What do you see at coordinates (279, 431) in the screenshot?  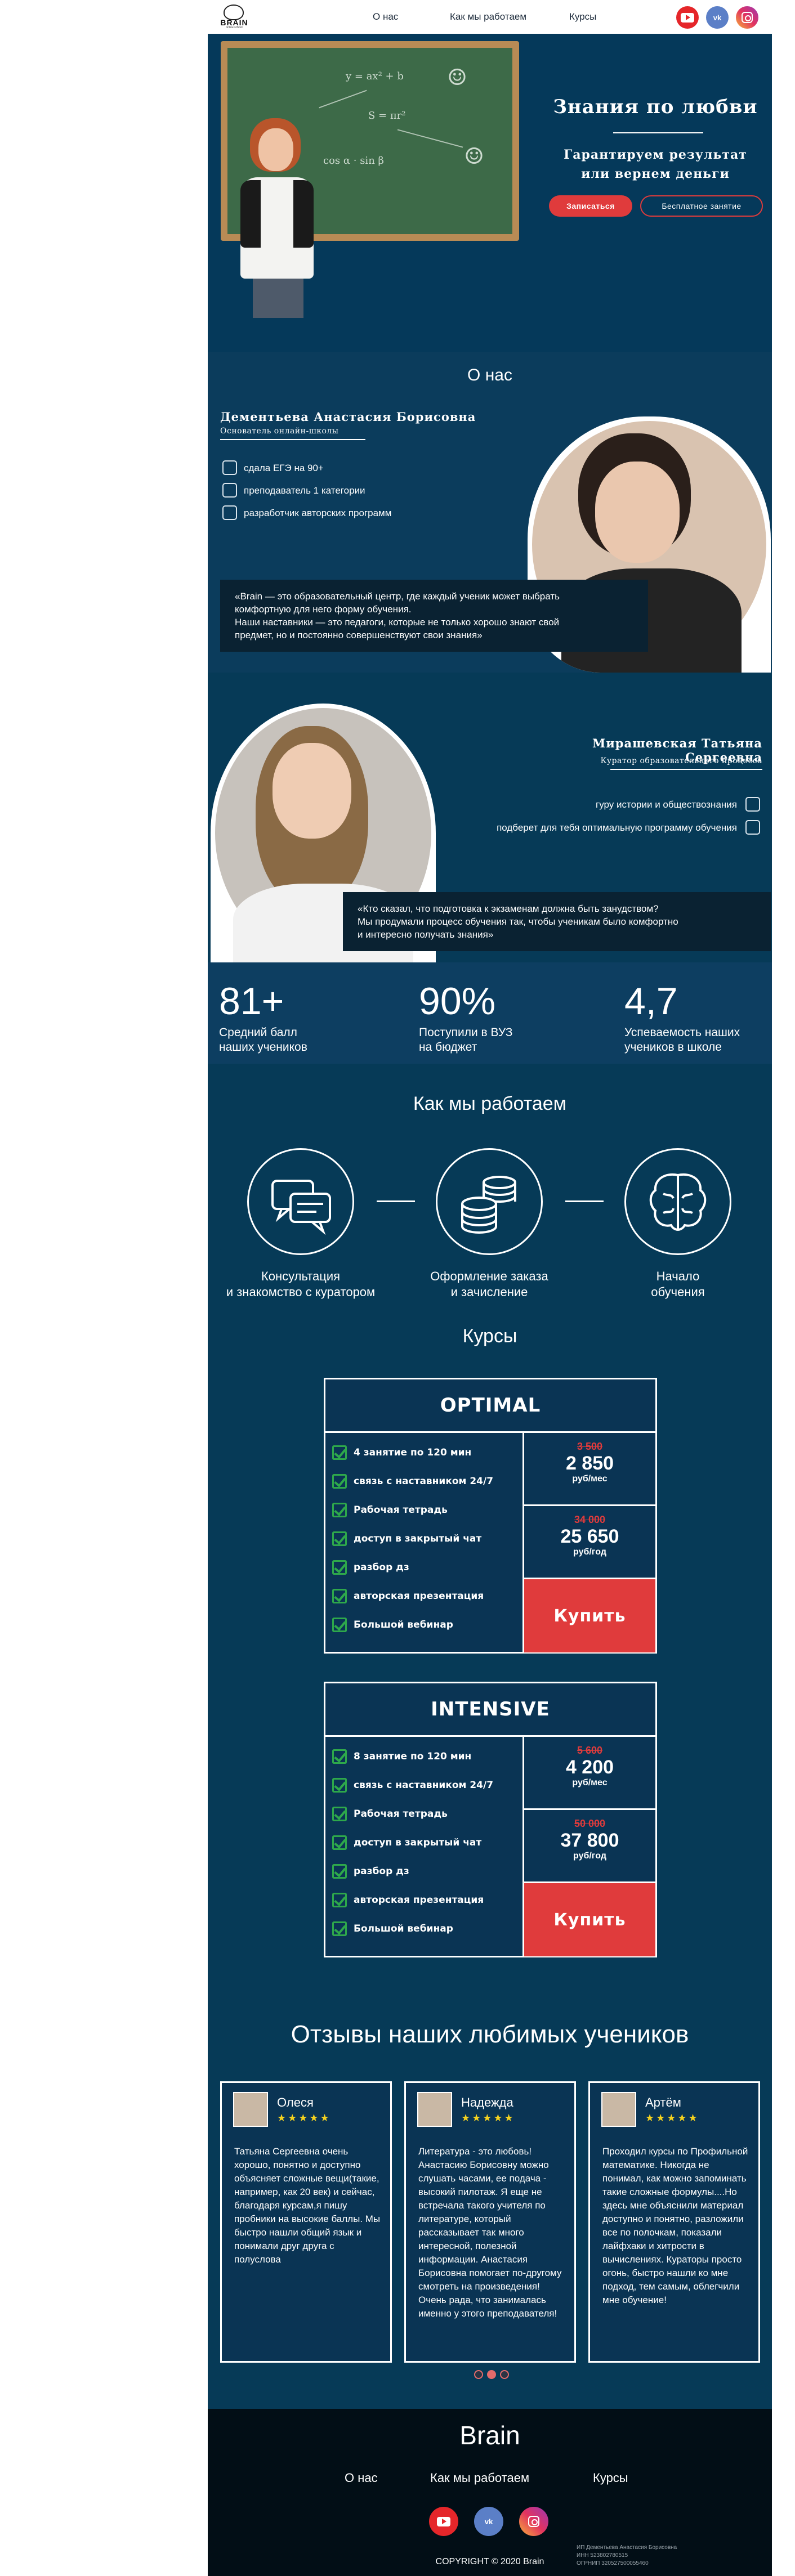 I see `person1-role: Основатель онлайн-школы` at bounding box center [279, 431].